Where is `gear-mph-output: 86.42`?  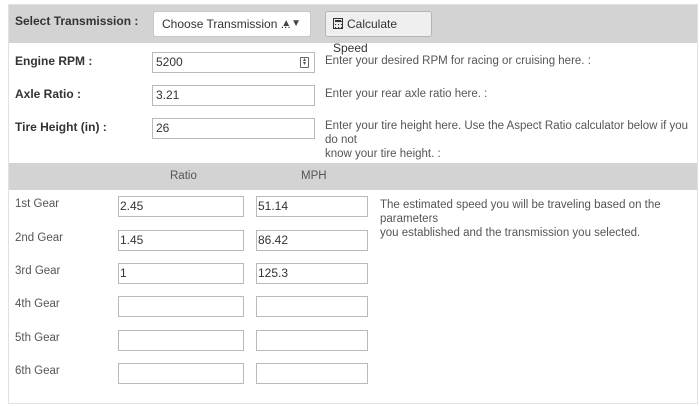 gear-mph-output: 86.42 is located at coordinates (312, 240).